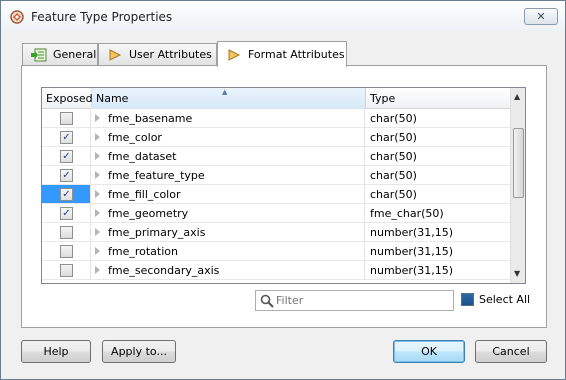  I want to click on attribute-name: fme_feature_type, so click(156, 175).